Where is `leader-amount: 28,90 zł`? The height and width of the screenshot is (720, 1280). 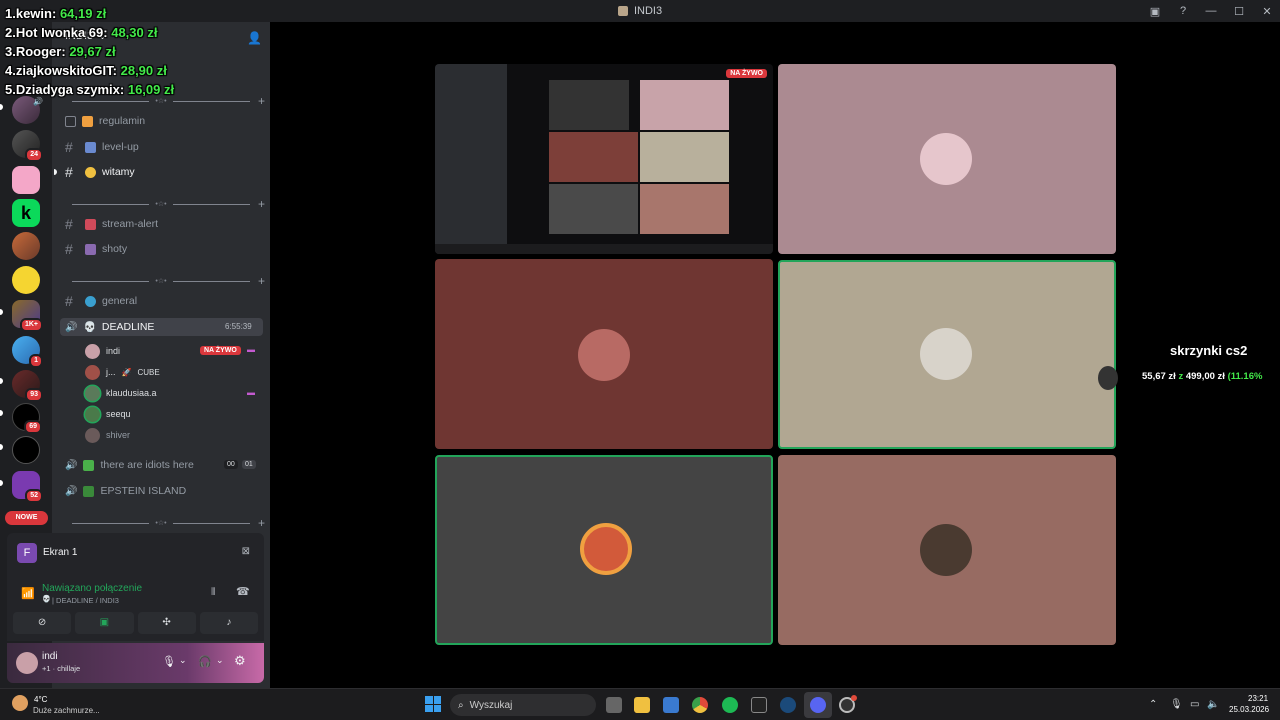 leader-amount: 28,90 zł is located at coordinates (143, 70).